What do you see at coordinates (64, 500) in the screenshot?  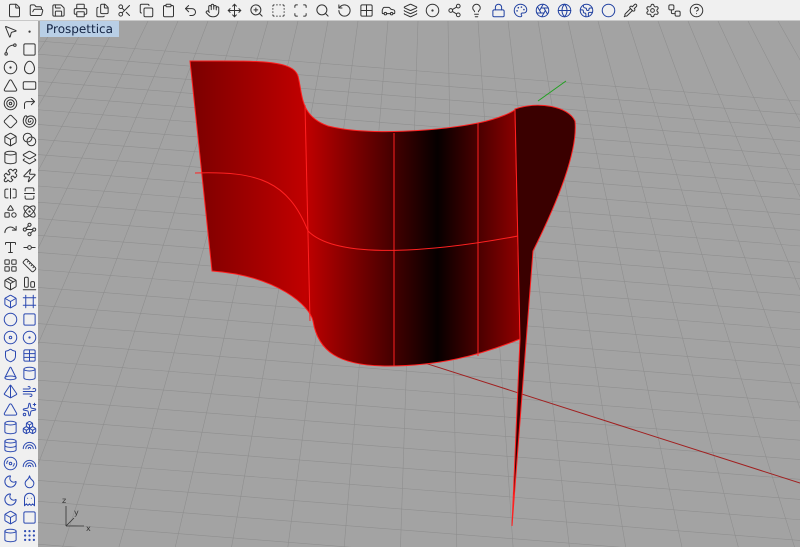 I see `axis-label: z` at bounding box center [64, 500].